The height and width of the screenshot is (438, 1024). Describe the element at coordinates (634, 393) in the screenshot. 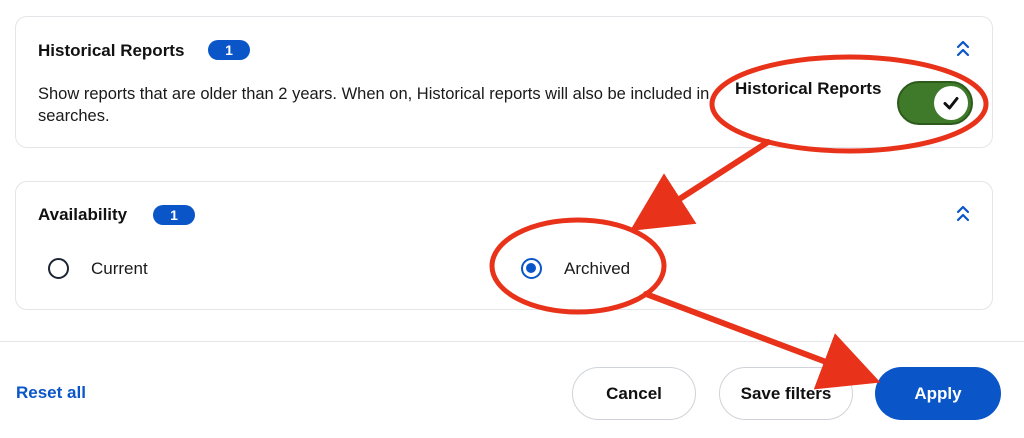

I see `cancel-button: Cancel` at that location.